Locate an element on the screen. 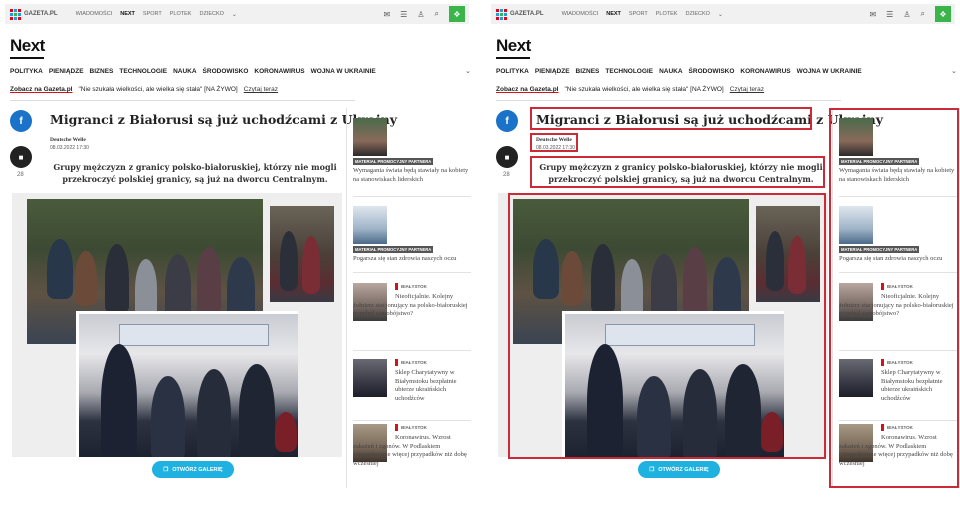 The width and height of the screenshot is (960, 506). sidebar-title: Pogarsza się stan zdrowia naszych oczu is located at coordinates (412, 259).